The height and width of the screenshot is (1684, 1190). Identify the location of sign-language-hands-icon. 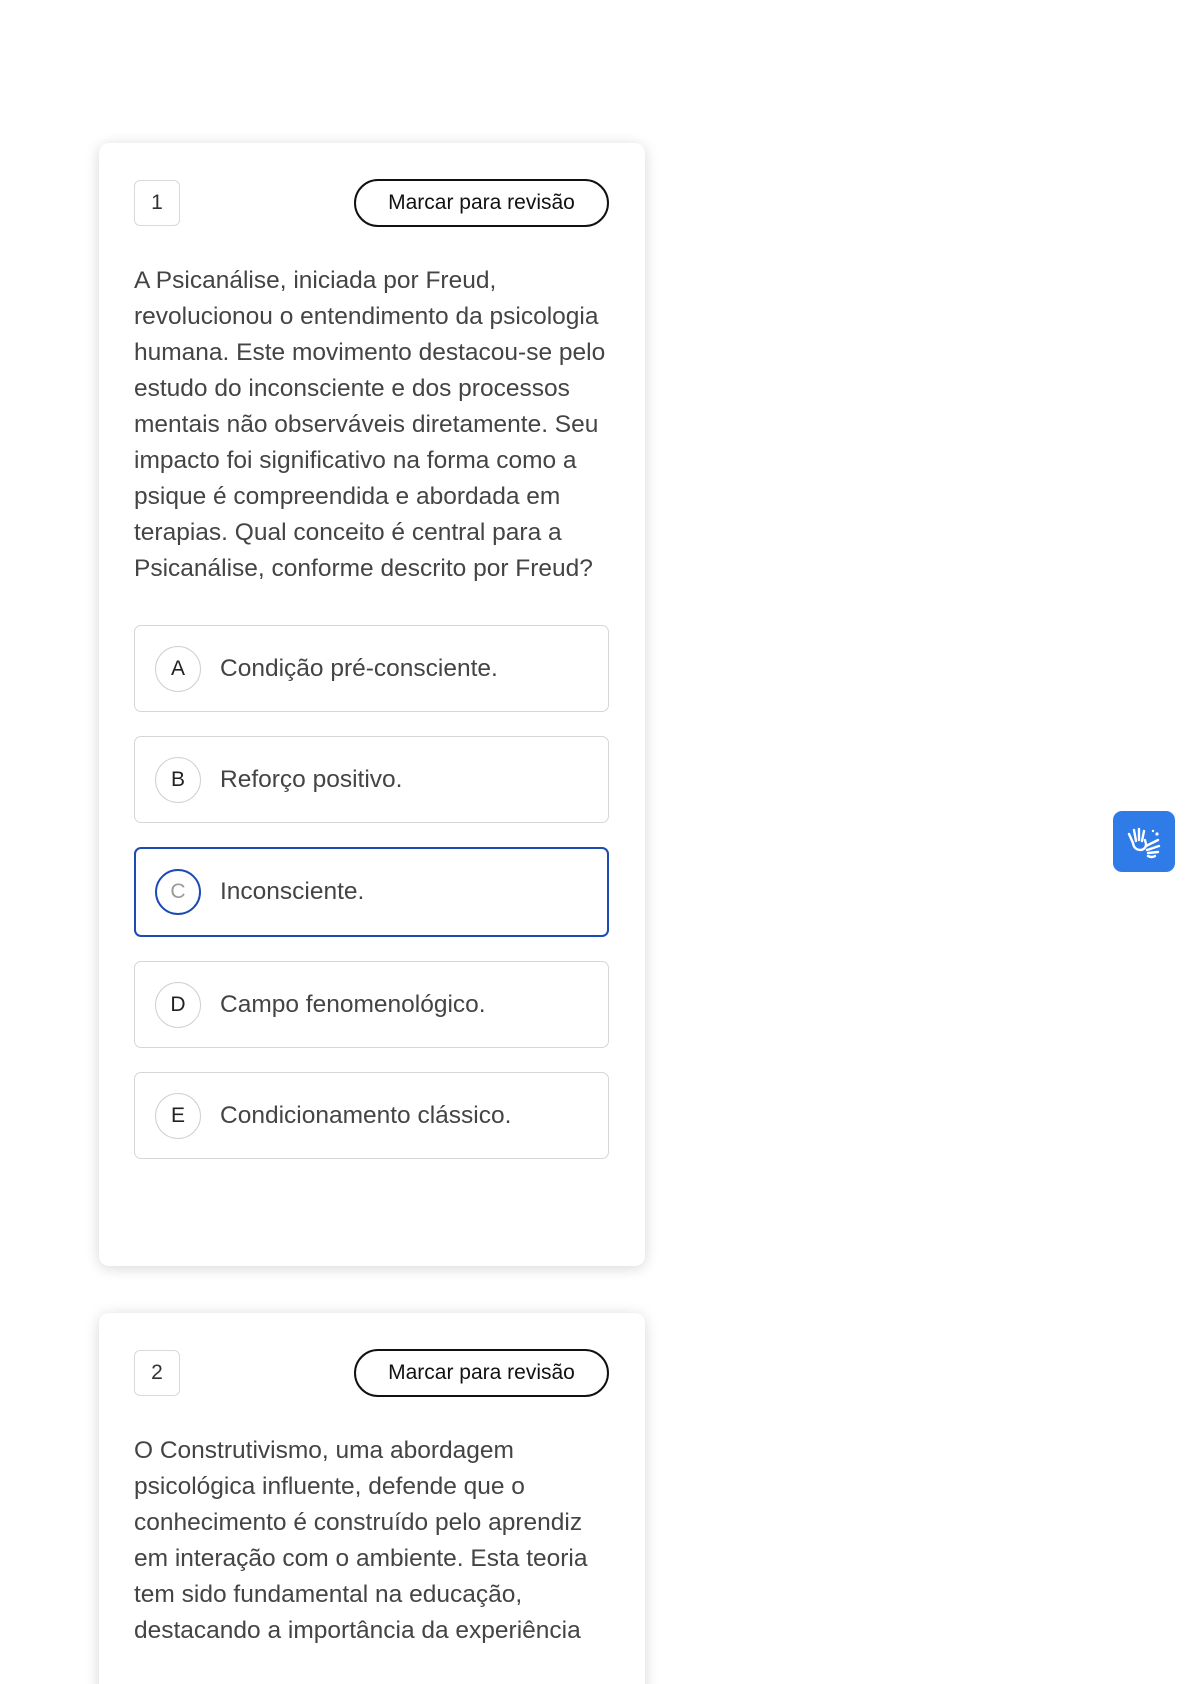
(1144, 842).